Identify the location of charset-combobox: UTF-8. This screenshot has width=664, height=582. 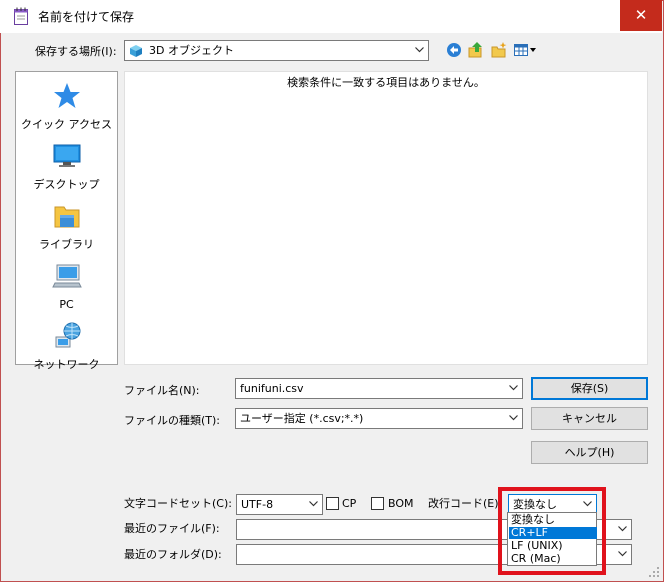
(279, 504).